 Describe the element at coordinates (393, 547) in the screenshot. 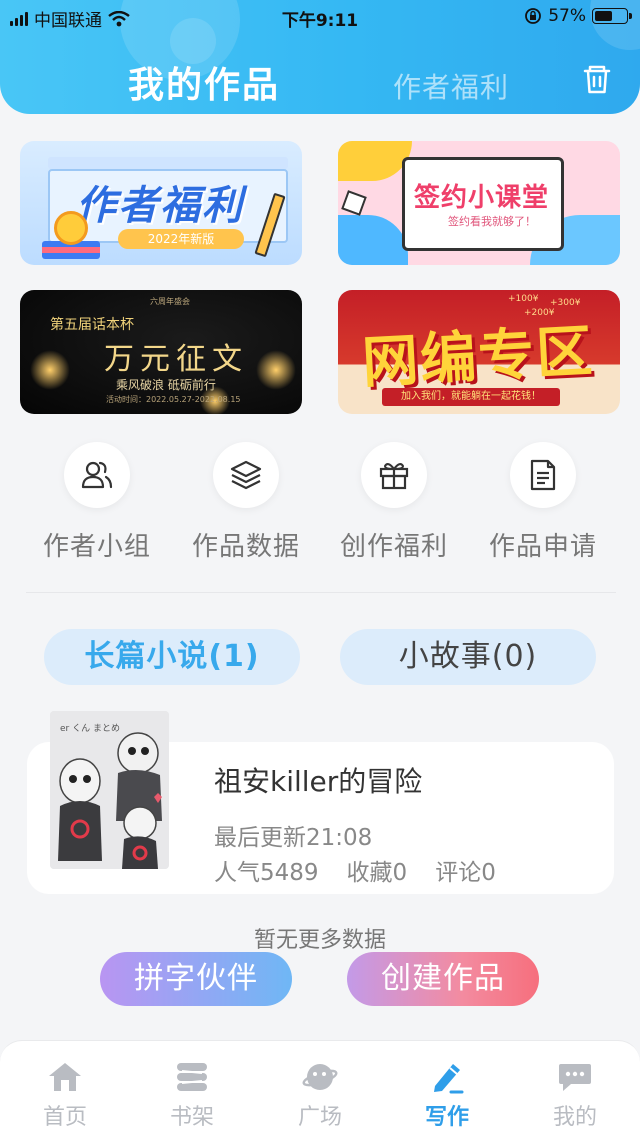

I see `quick-action-label: 创作福利` at that location.